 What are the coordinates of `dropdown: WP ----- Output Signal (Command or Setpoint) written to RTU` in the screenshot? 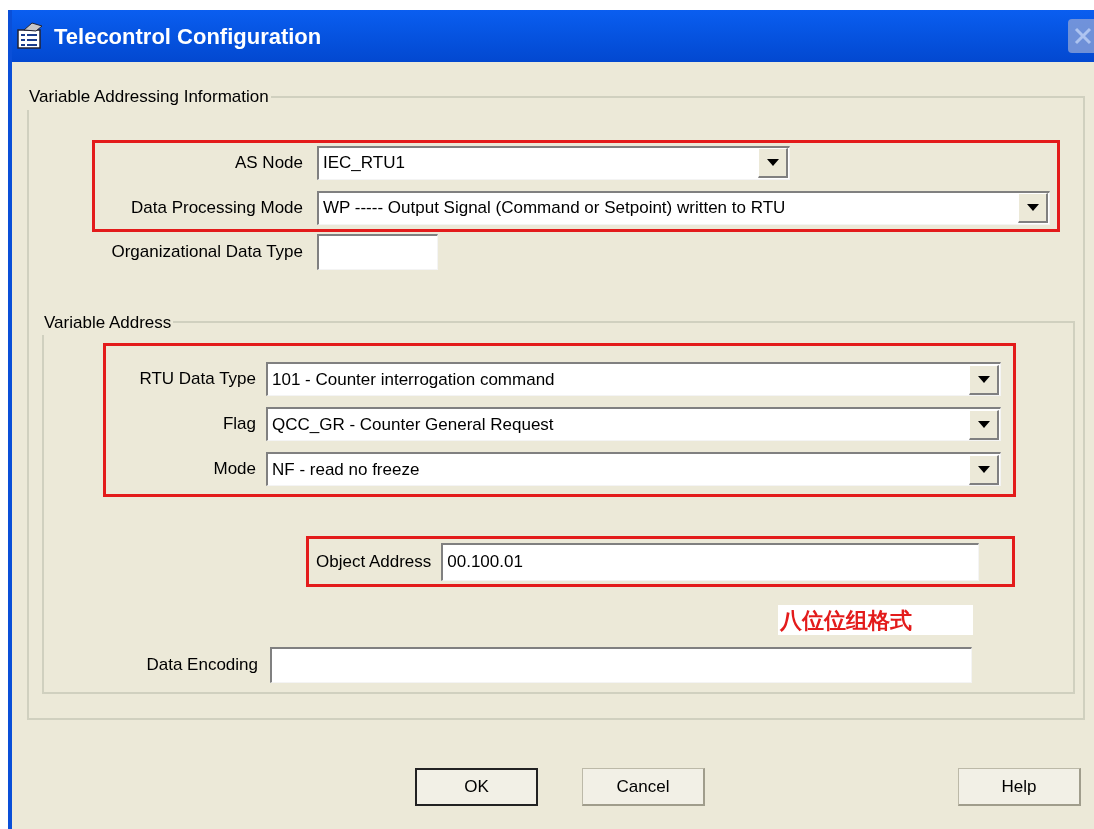 It's located at (683, 207).